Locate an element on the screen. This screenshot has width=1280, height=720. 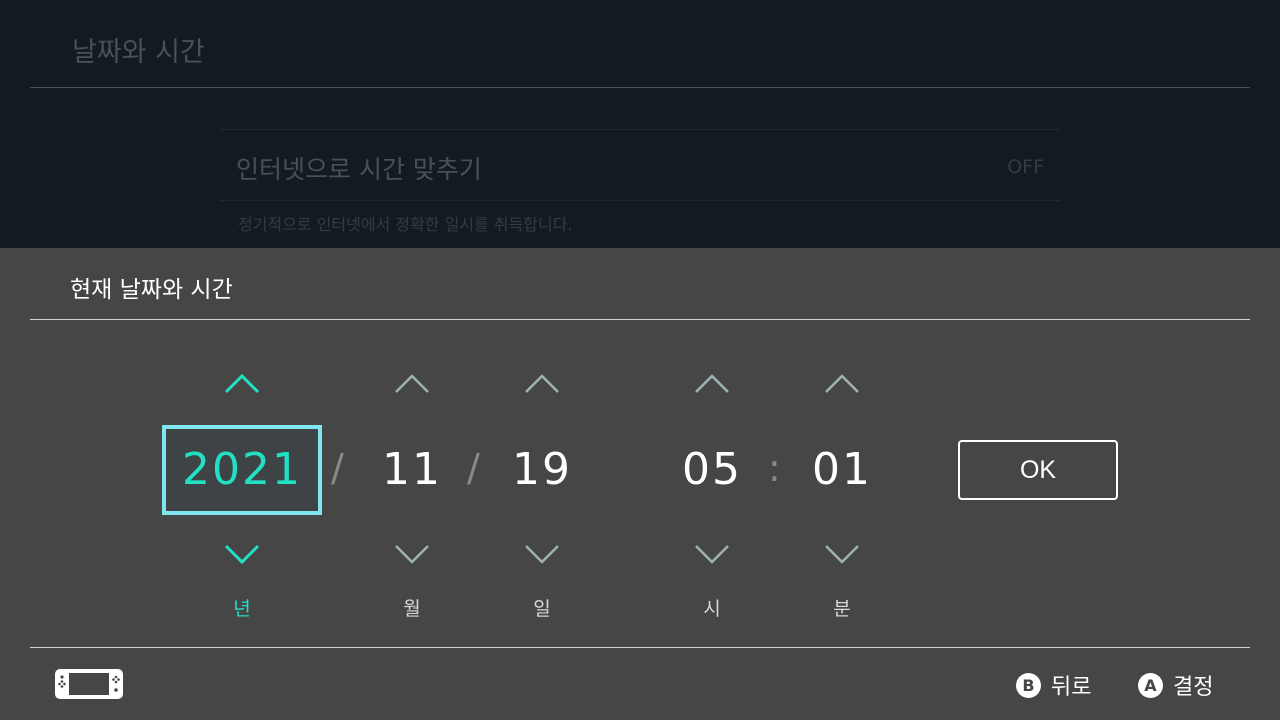
year-picker: 2021 년 is located at coordinates (242, 484).